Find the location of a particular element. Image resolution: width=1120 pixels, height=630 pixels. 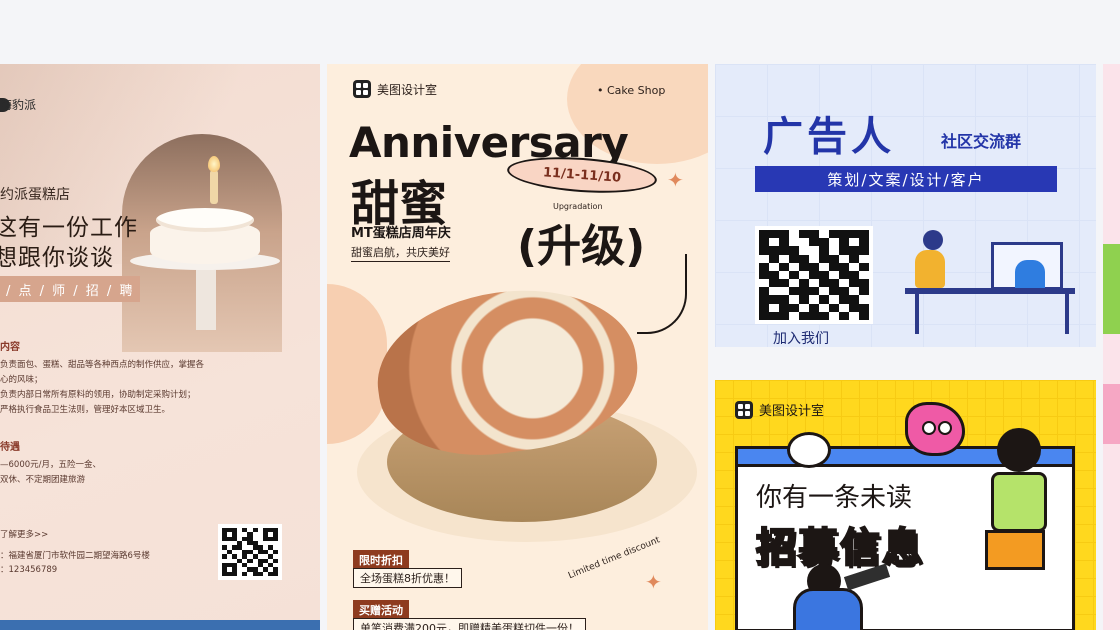

girl-skirt is located at coordinates (1015, 550).